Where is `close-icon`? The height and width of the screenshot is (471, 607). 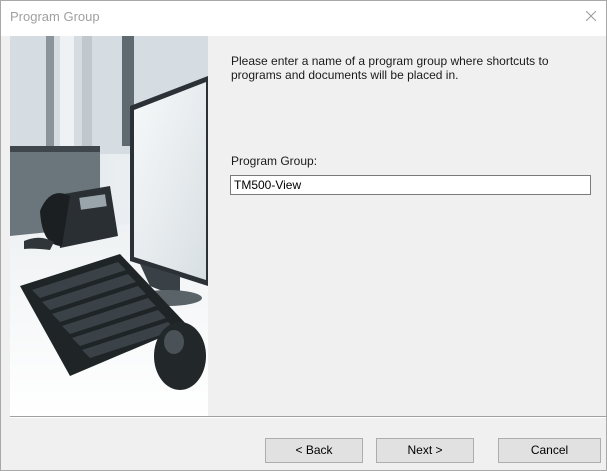 close-icon is located at coordinates (591, 16).